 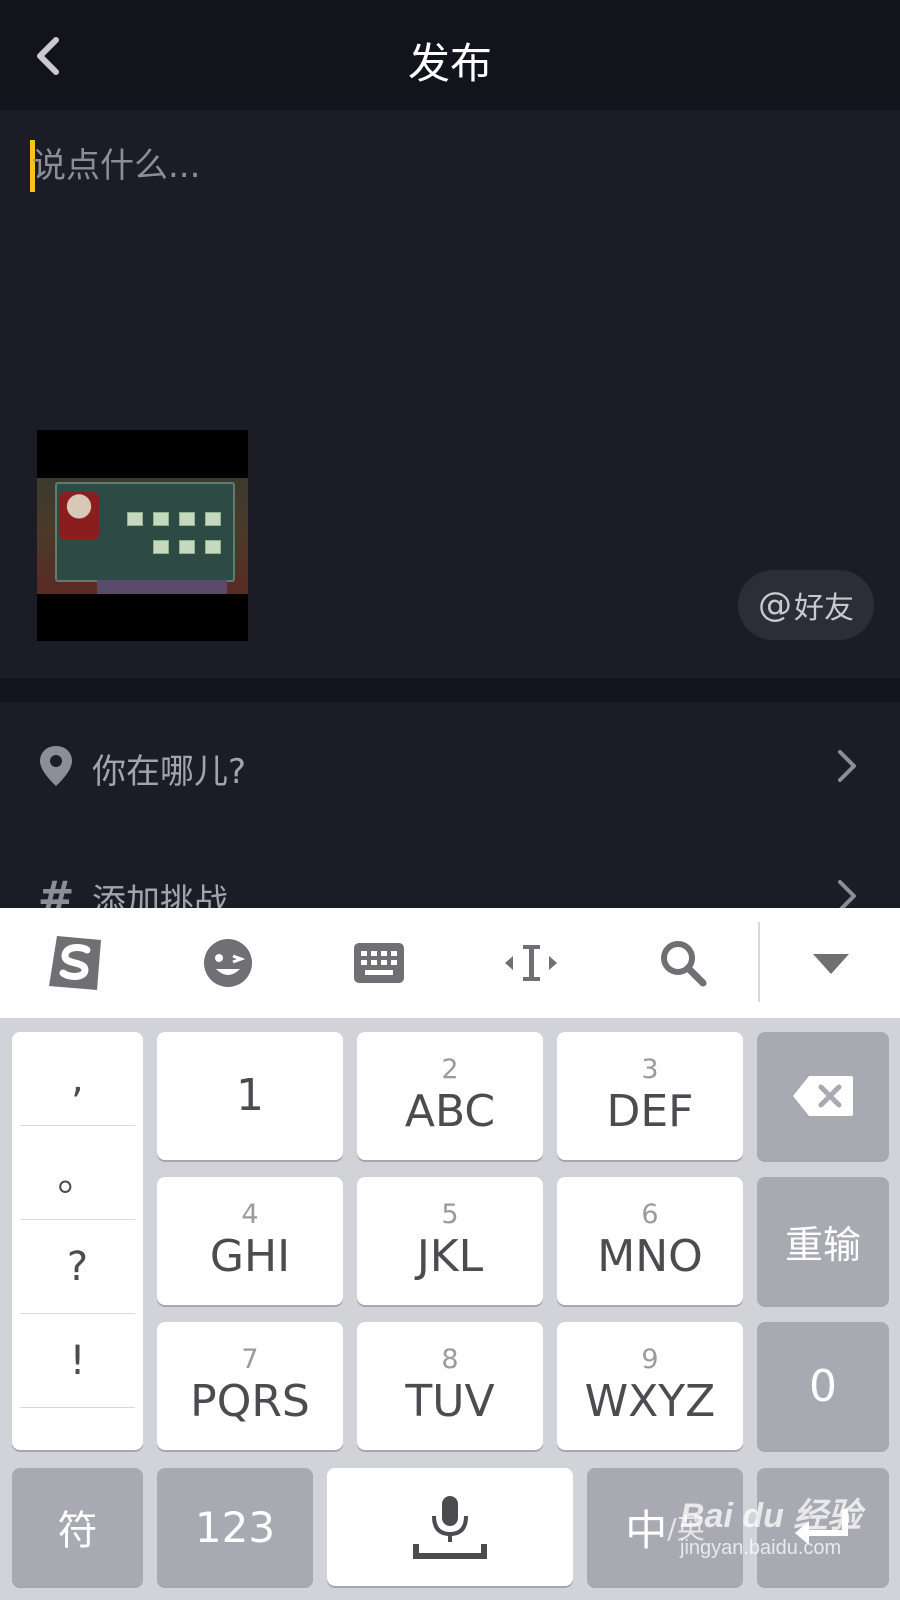 I want to click on key-number: 6, so click(x=650, y=1214).